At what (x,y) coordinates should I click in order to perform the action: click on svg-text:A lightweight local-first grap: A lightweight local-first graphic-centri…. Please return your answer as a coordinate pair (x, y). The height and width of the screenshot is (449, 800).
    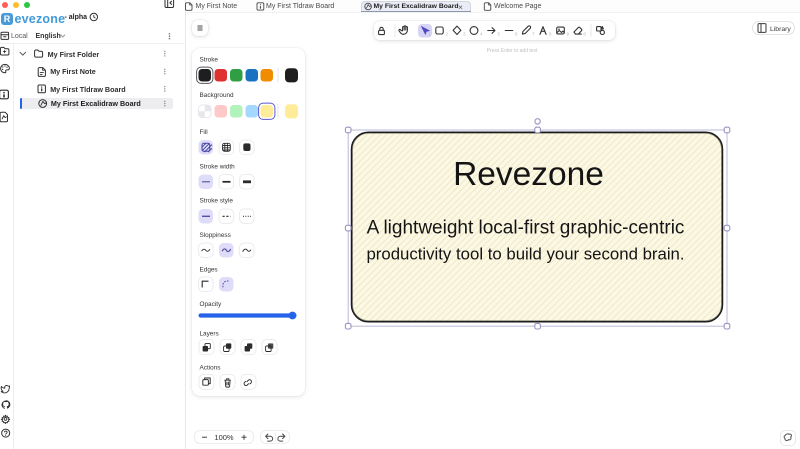
    Looking at the image, I should click on (526, 228).